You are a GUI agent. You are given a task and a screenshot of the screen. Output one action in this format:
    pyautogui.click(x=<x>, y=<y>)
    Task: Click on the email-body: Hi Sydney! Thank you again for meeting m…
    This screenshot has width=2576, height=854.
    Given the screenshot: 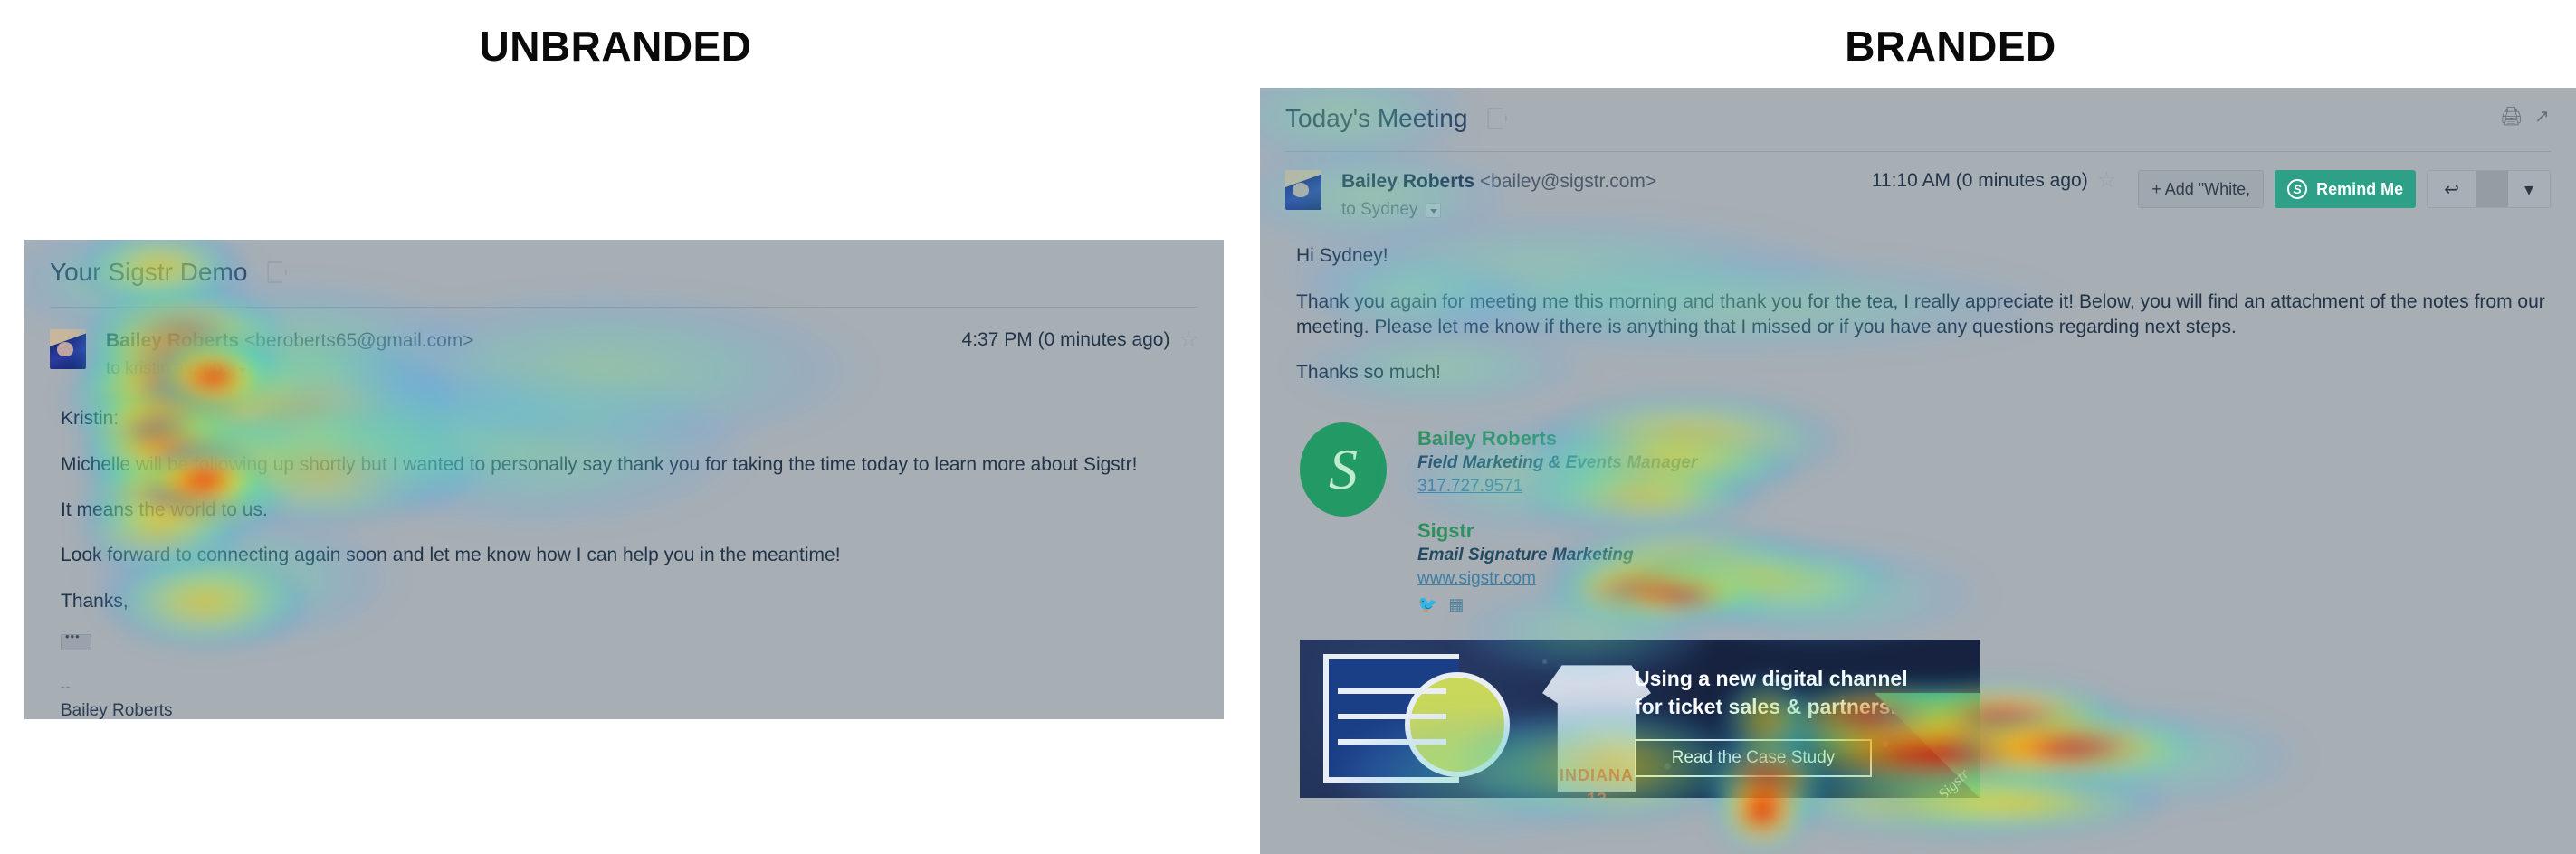 What is the action you would take?
    pyautogui.click(x=1918, y=302)
    